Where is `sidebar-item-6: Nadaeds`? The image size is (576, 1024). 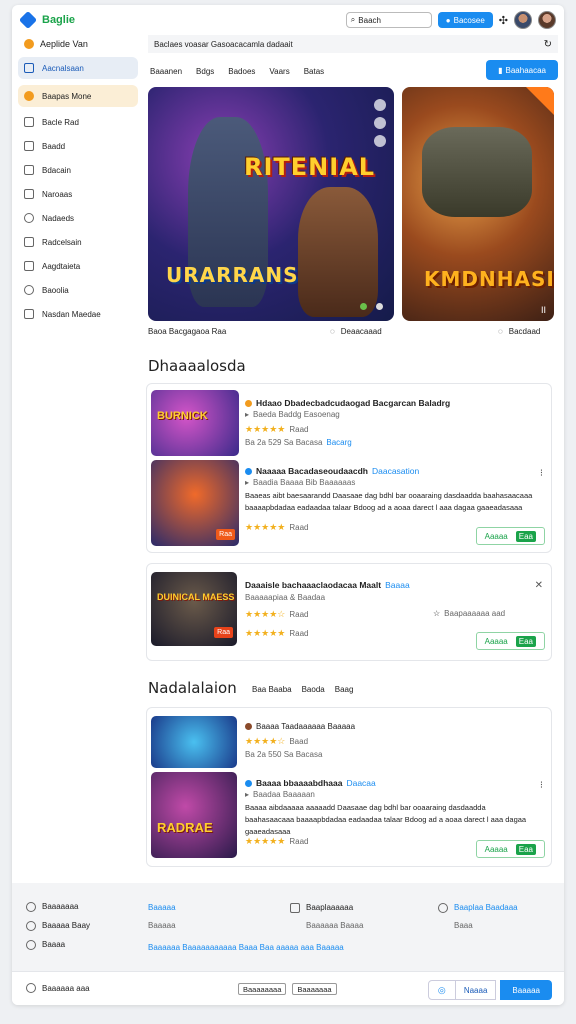 sidebar-item-6: Nadaeds is located at coordinates (78, 218).